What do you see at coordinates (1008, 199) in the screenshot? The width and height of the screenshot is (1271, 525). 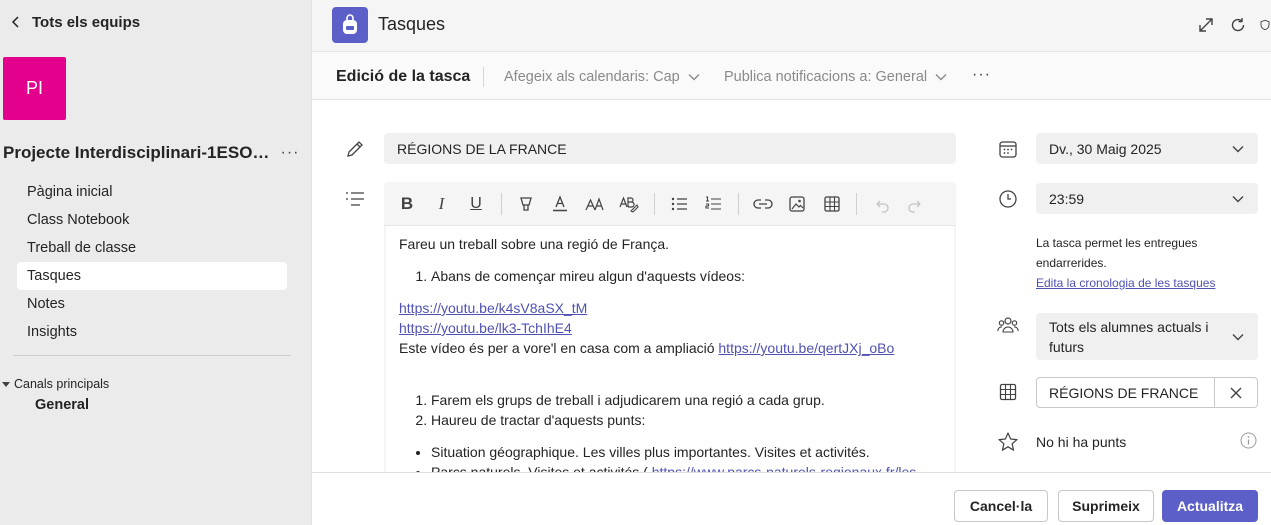 I see `clock-icon` at bounding box center [1008, 199].